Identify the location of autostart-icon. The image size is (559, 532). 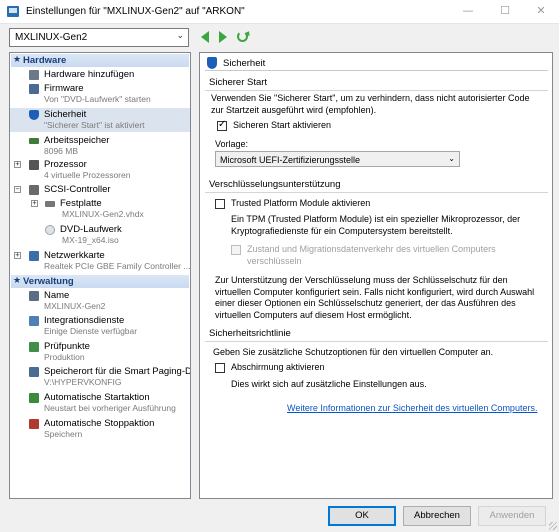
(34, 398).